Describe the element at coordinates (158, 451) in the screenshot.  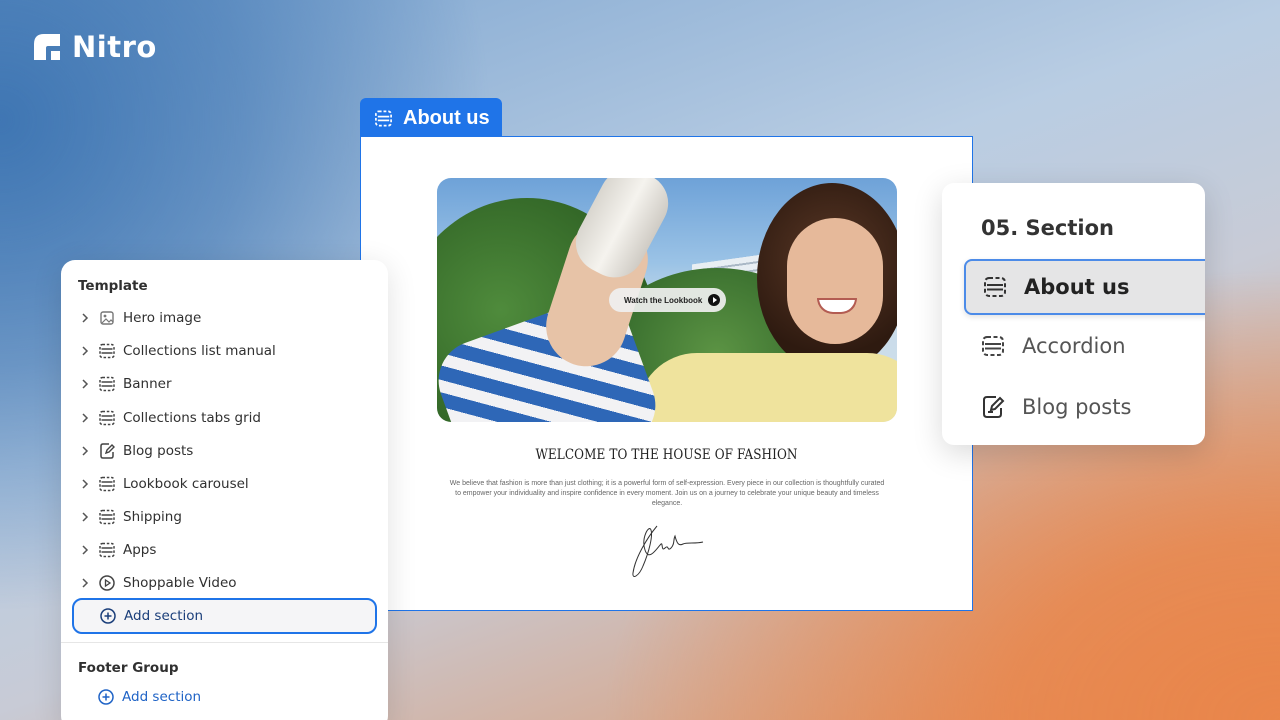
I see `template-item-label: Blog posts` at that location.